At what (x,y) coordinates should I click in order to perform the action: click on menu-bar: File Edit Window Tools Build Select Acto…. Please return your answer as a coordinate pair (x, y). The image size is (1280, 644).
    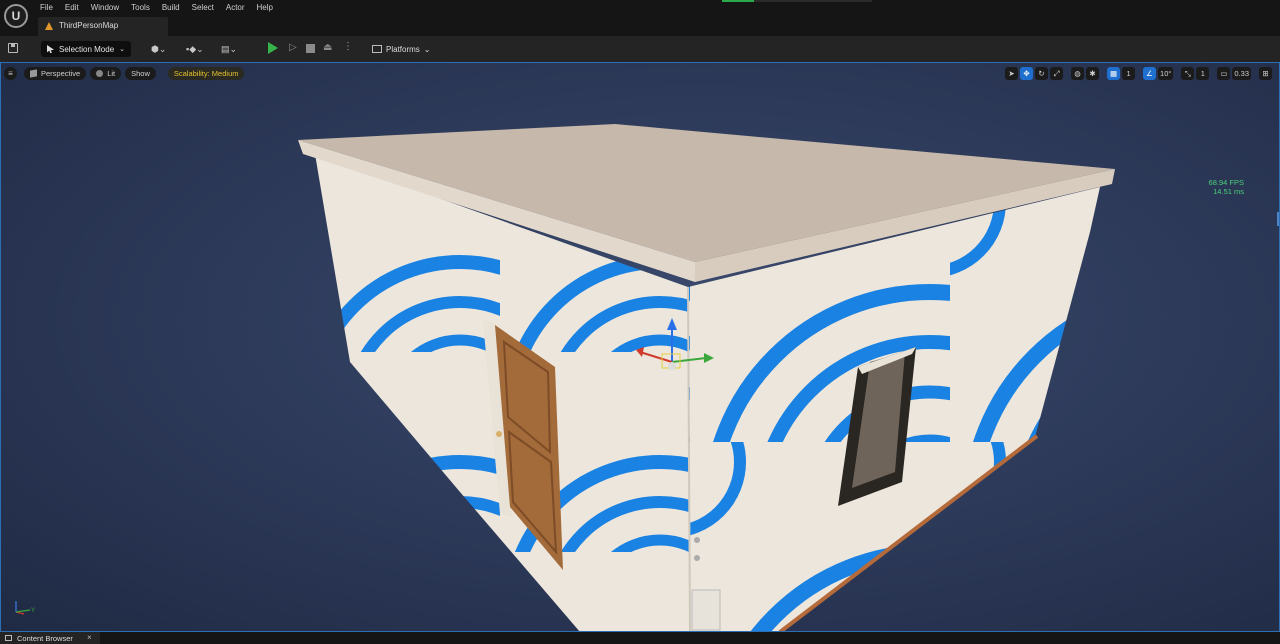
    Looking at the image, I should click on (156, 7).